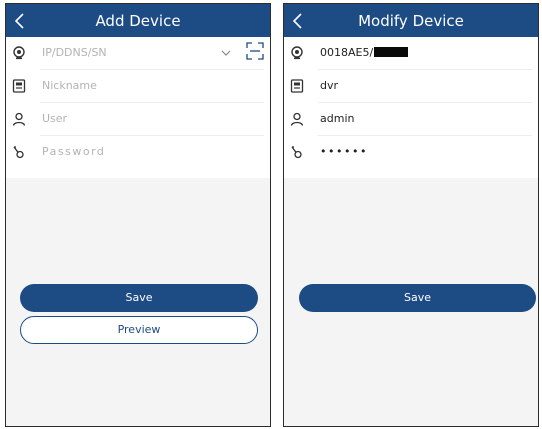 This screenshot has height=429, width=542. I want to click on address-value: 0018AE5/, so click(364, 52).